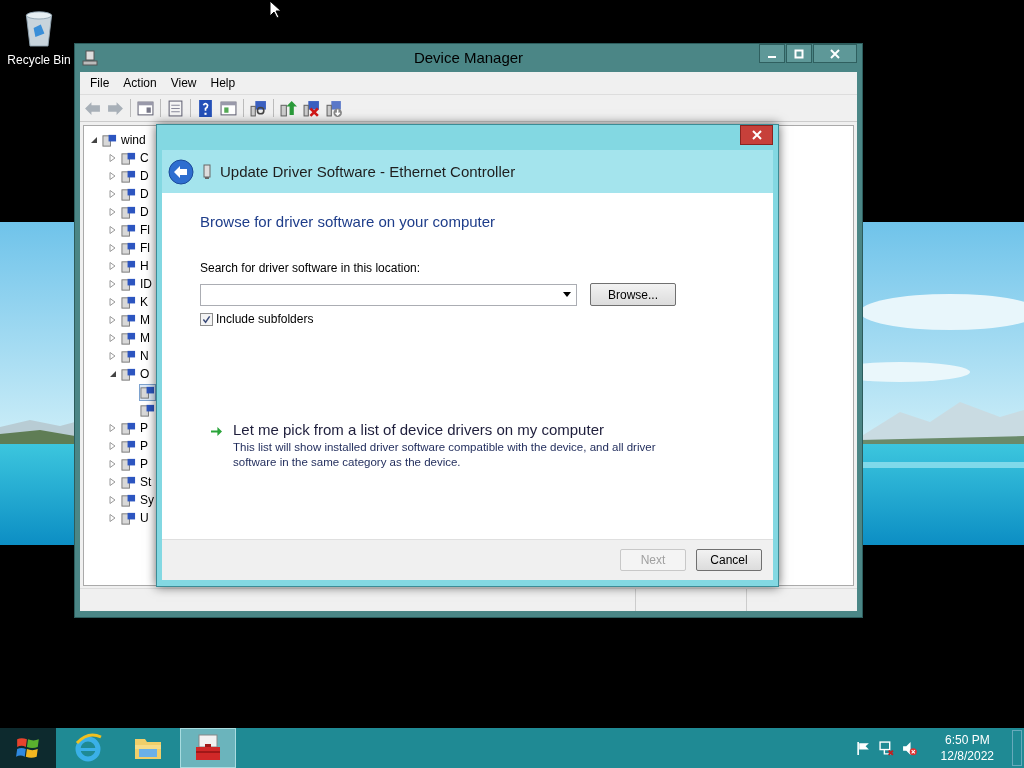  I want to click on help-icon, so click(205, 108).